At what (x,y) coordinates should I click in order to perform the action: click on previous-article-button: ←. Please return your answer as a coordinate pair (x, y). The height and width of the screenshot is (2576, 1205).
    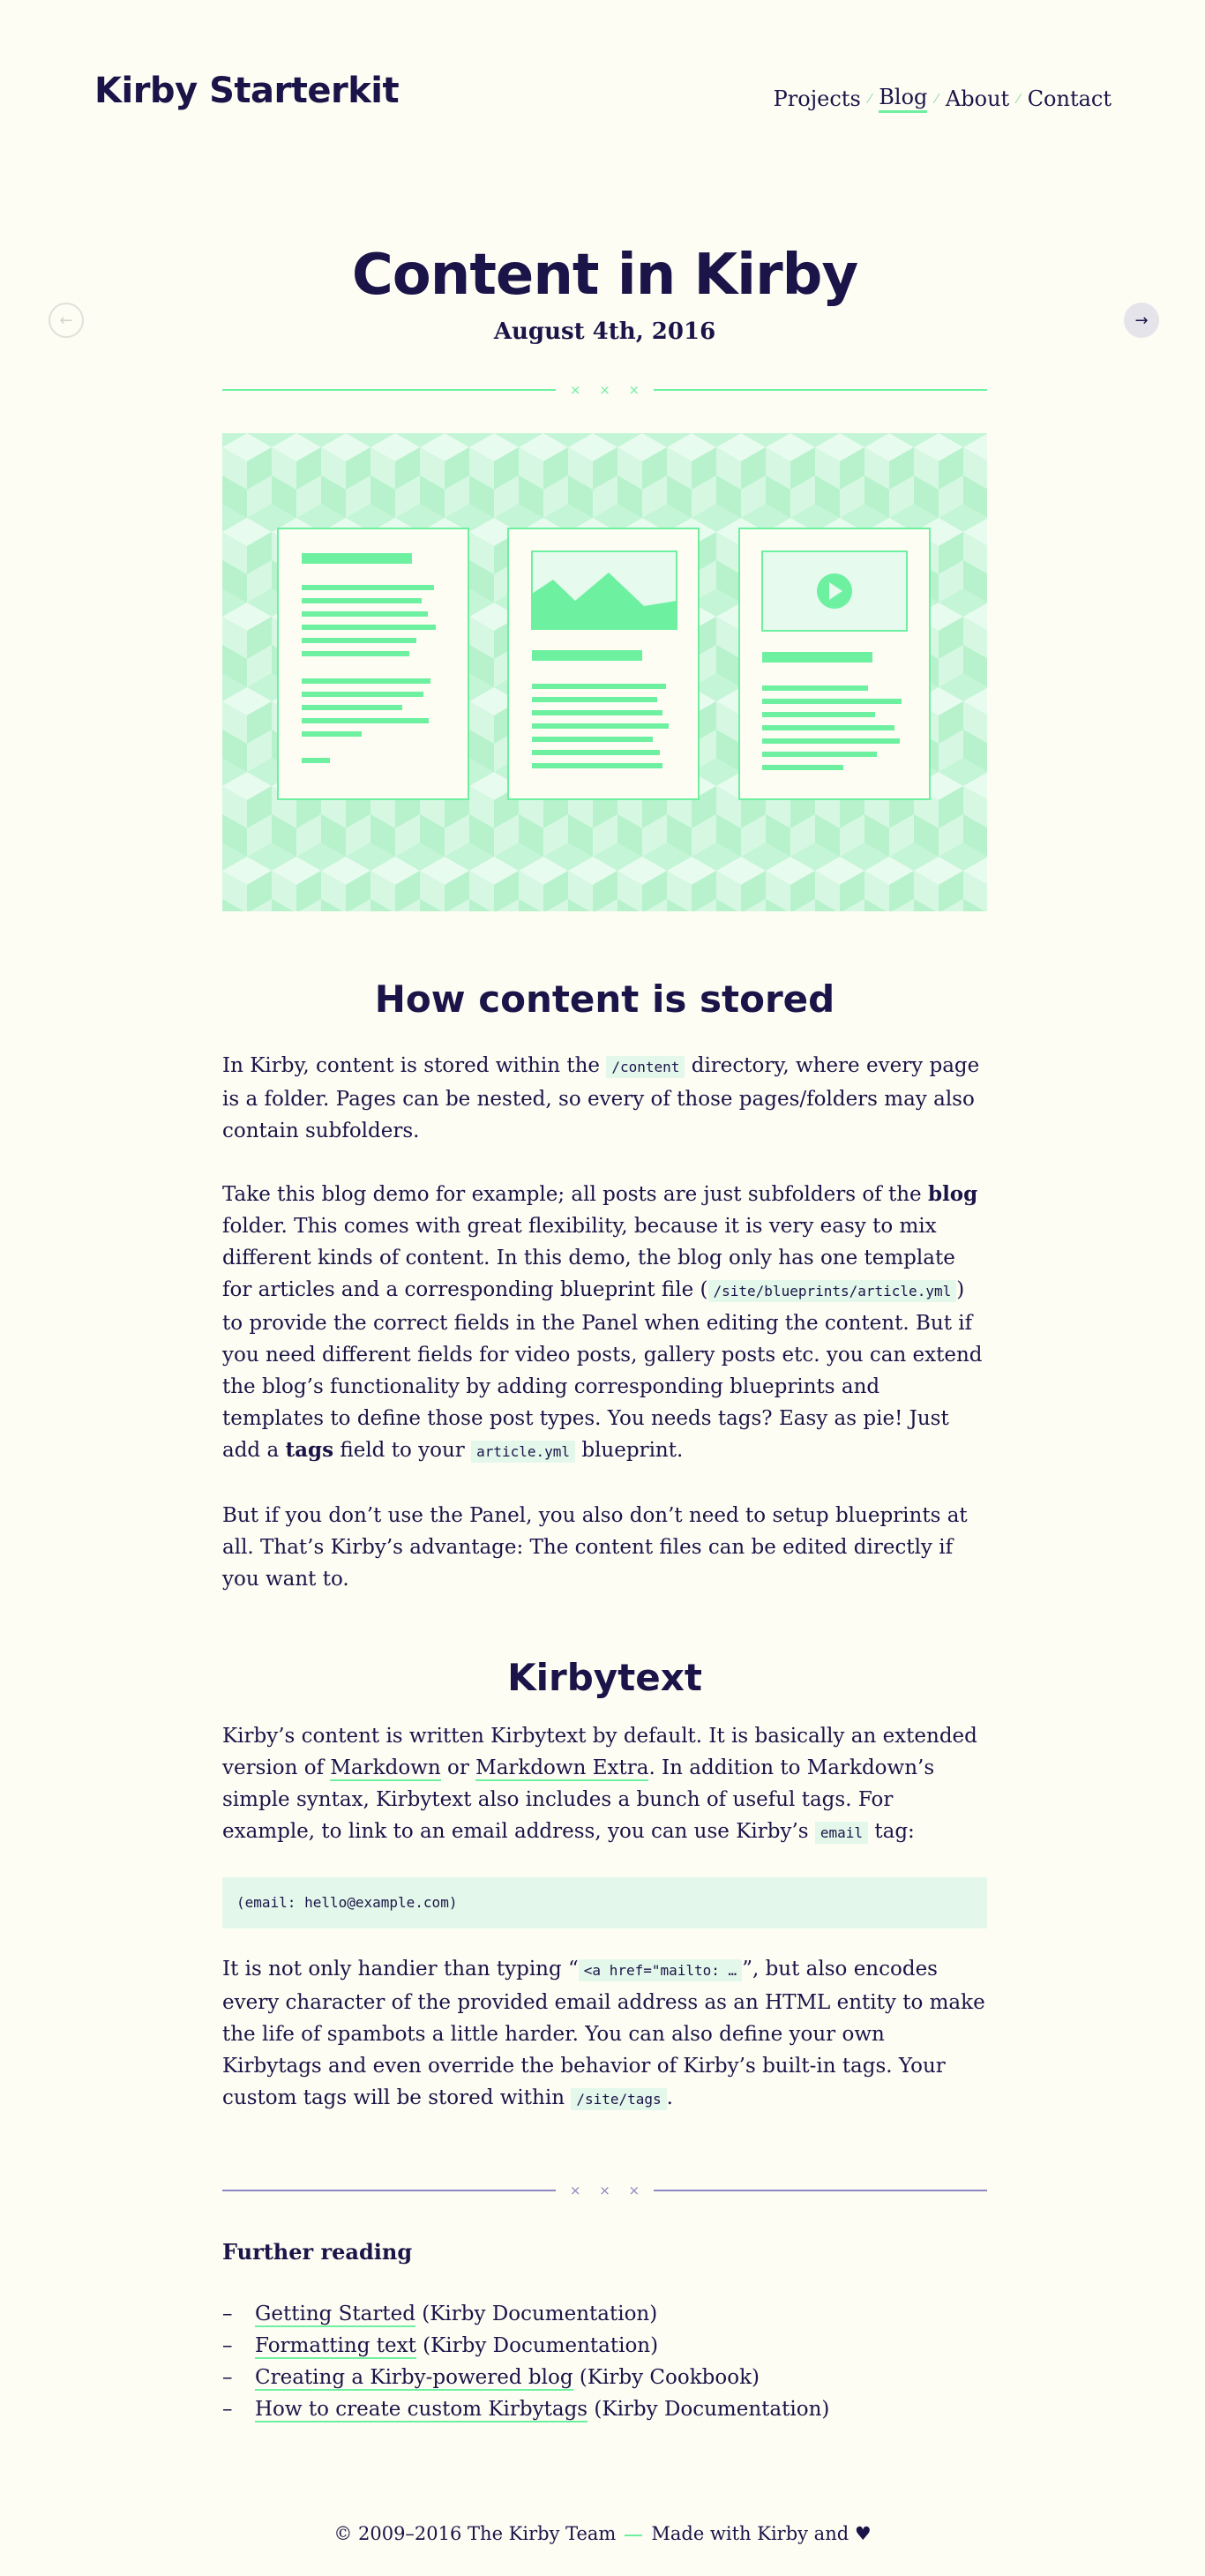
    Looking at the image, I should click on (66, 320).